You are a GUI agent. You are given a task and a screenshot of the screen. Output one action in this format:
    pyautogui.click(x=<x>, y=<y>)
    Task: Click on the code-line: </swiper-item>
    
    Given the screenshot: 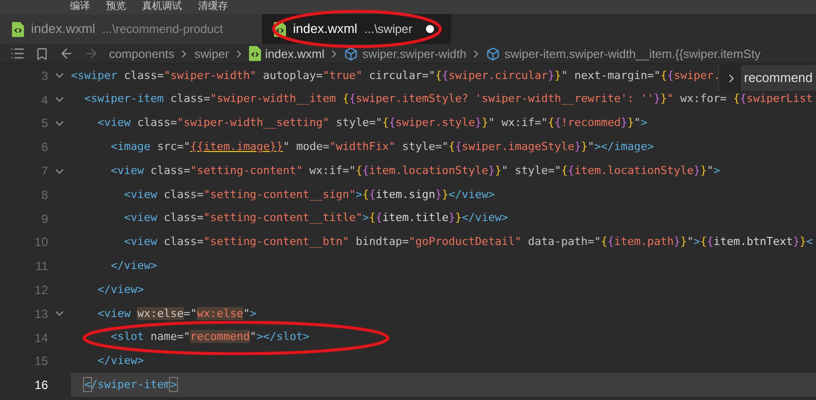 What is the action you would take?
    pyautogui.click(x=130, y=385)
    